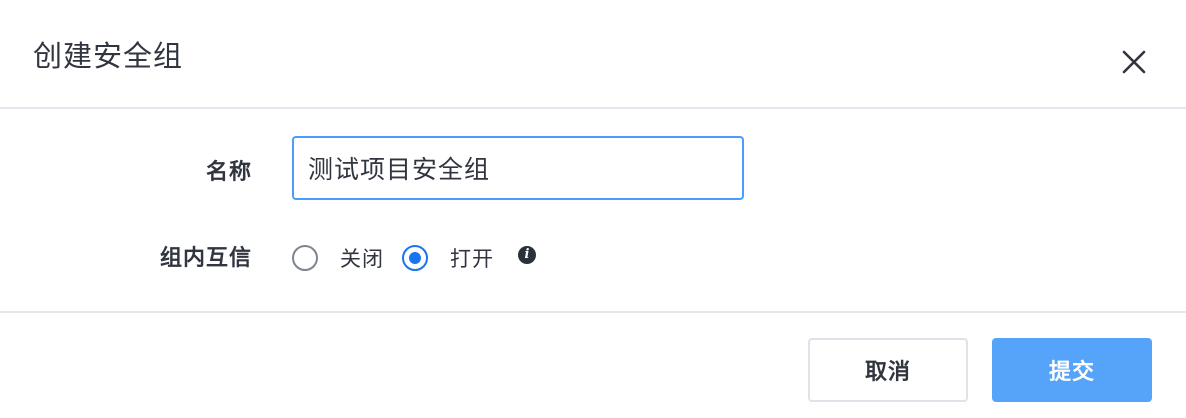 This screenshot has height=418, width=1186. Describe the element at coordinates (228, 172) in the screenshot. I see `name-label: 名称` at that location.